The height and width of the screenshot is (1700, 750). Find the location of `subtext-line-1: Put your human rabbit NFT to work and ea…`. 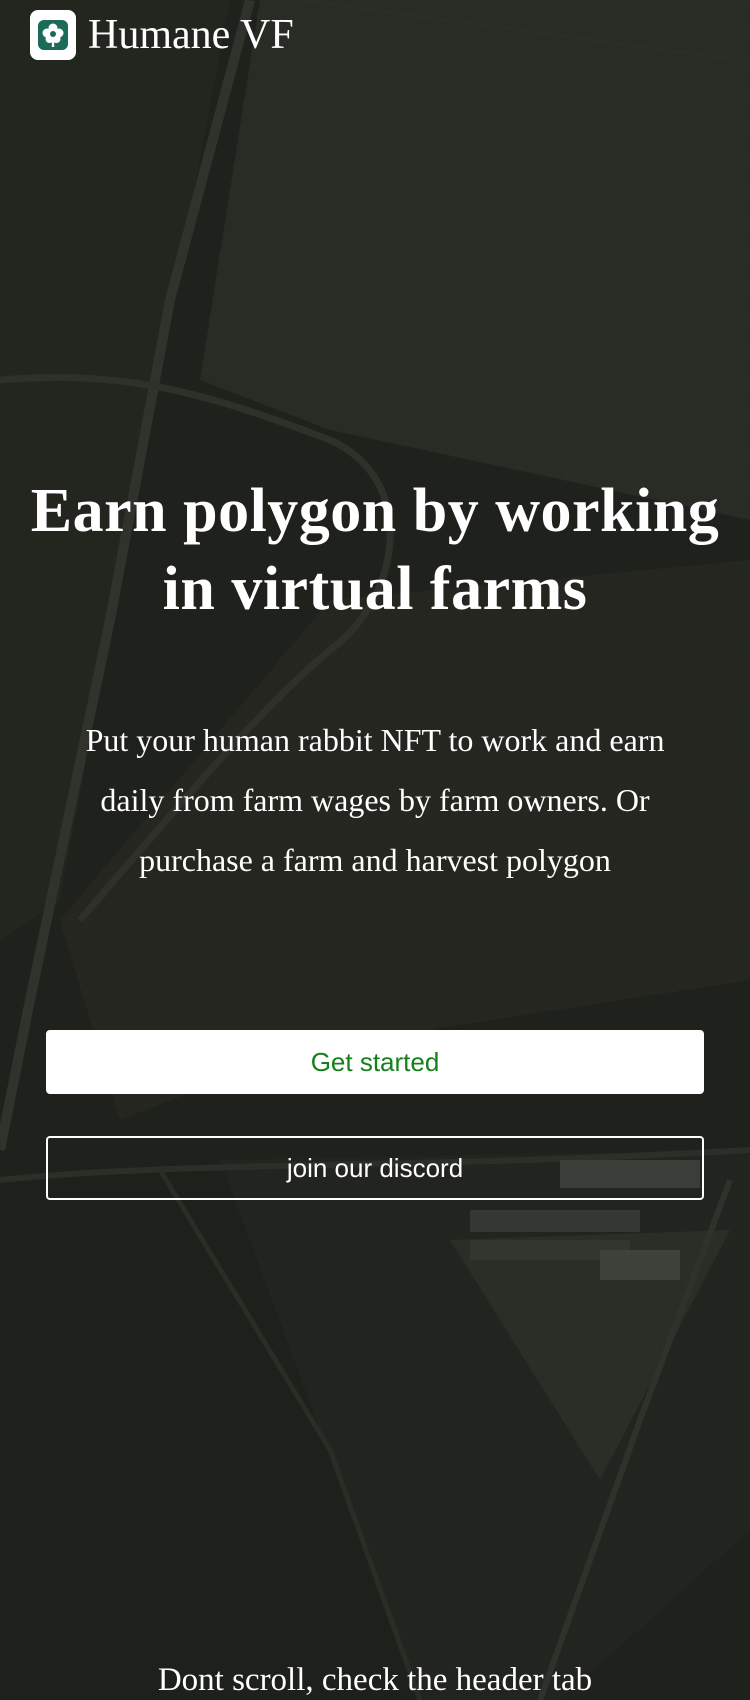

subtext-line-1: Put your human rabbit NFT to work and ea… is located at coordinates (375, 740).